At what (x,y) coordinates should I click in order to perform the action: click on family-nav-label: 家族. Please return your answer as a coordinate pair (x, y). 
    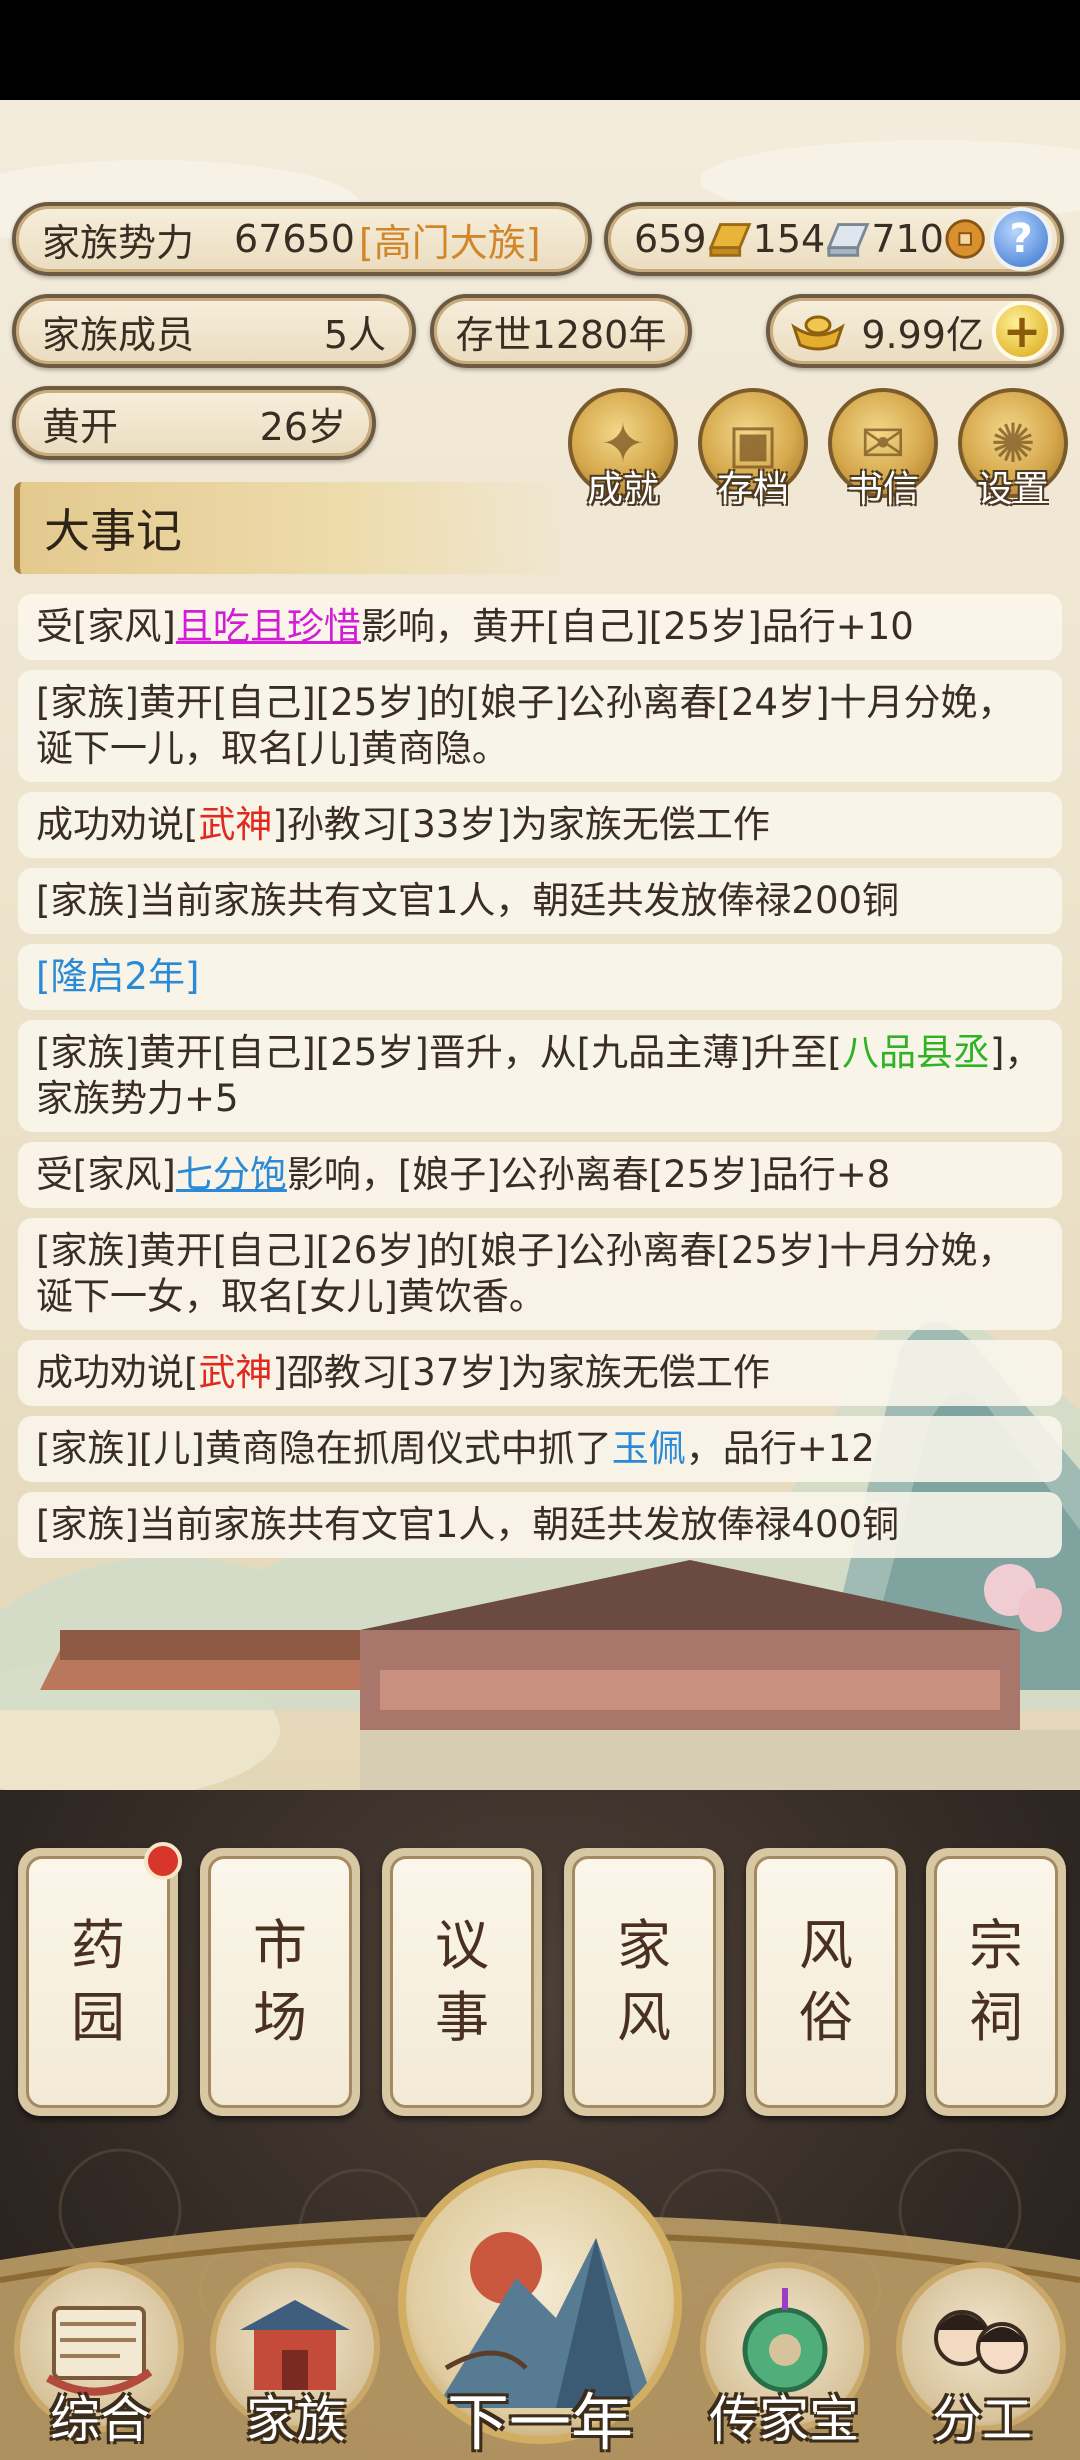
    Looking at the image, I should click on (296, 2420).